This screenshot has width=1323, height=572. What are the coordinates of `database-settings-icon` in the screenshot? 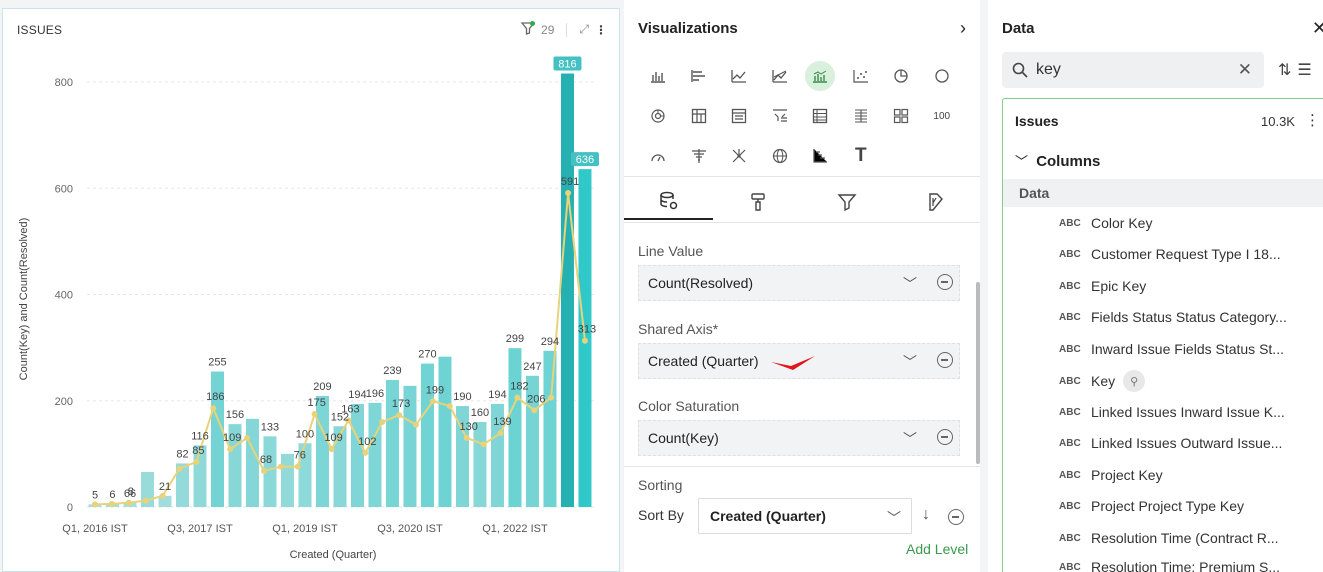 It's located at (668, 200).